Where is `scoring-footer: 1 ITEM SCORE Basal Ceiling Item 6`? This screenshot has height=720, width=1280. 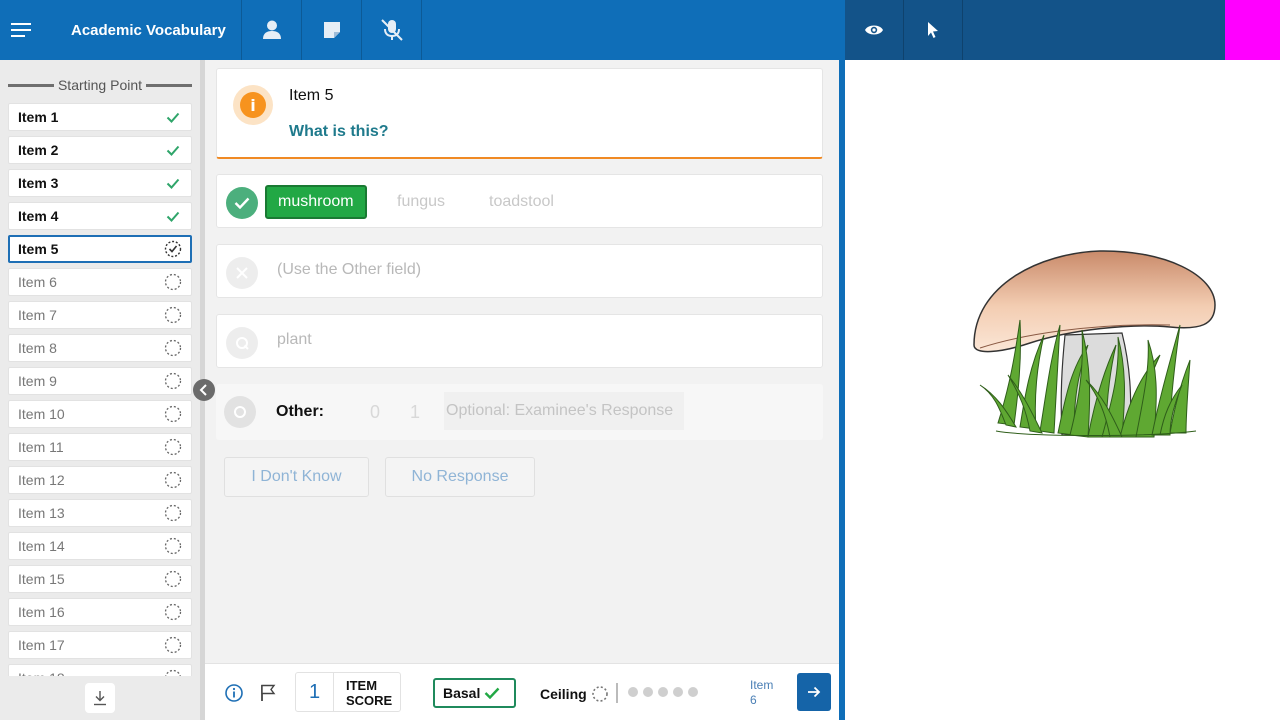
scoring-footer: 1 ITEM SCORE Basal Ceiling Item 6 is located at coordinates (522, 691).